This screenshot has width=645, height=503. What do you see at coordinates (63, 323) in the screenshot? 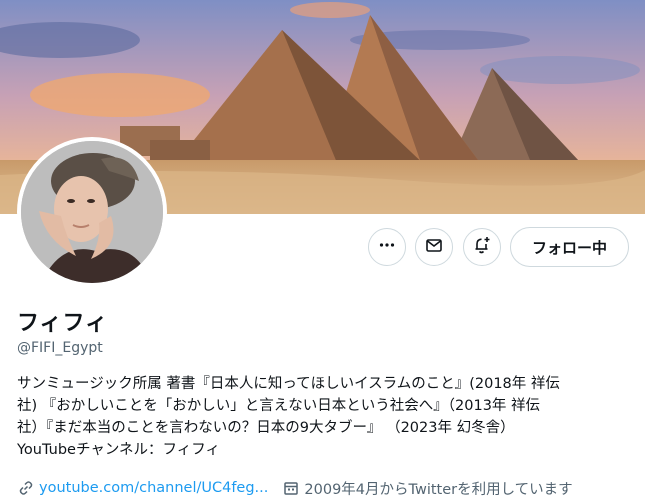
I see `display-name: フィフィ` at bounding box center [63, 323].